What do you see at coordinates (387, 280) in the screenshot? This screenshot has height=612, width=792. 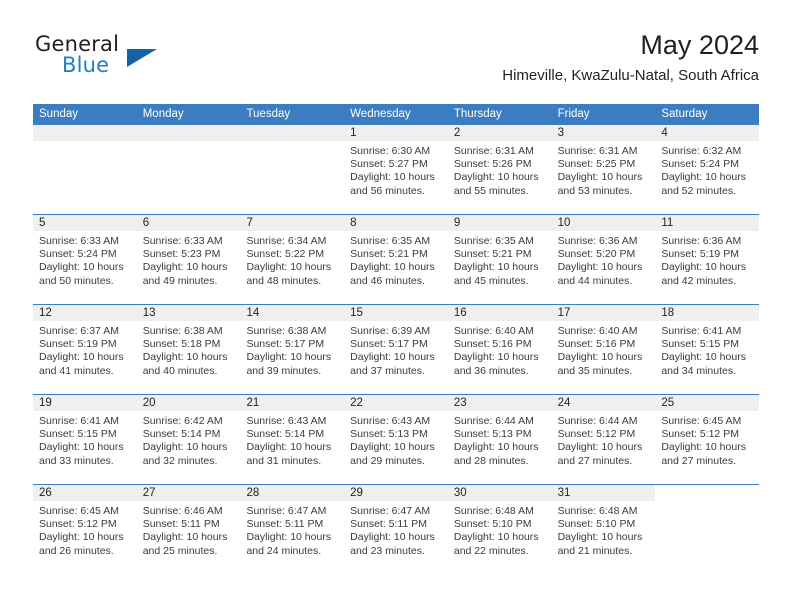 I see `daylight-text-line2: and 46 minutes.` at bounding box center [387, 280].